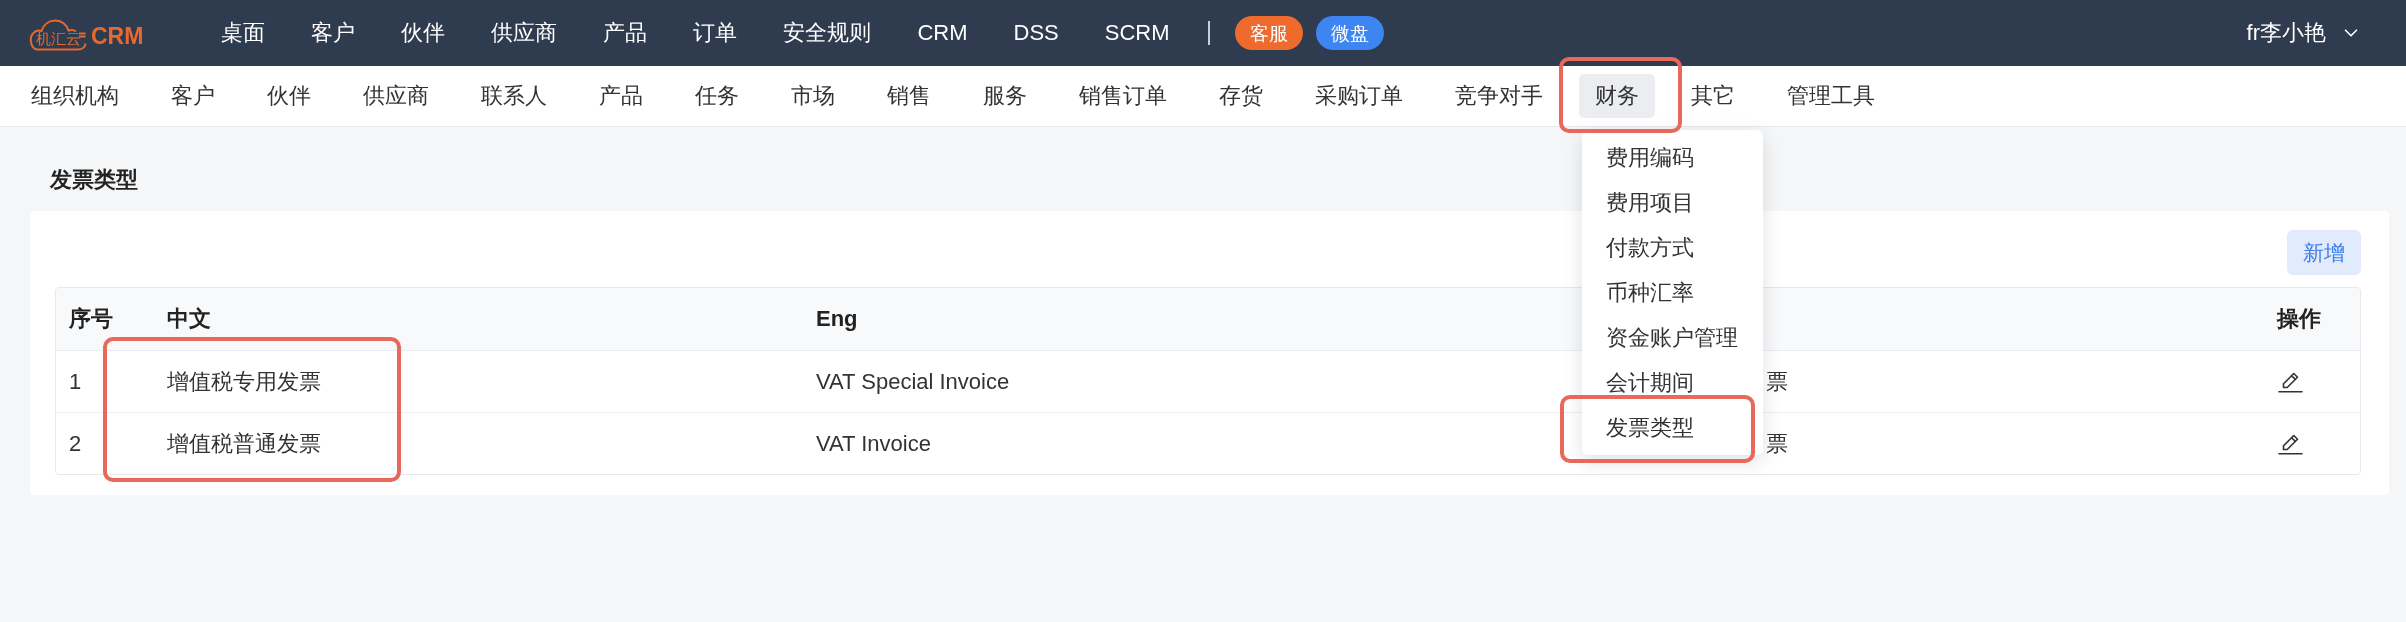 Image resolution: width=2406 pixels, height=622 pixels. I want to click on menu-item: 费用编码, so click(1672, 157).